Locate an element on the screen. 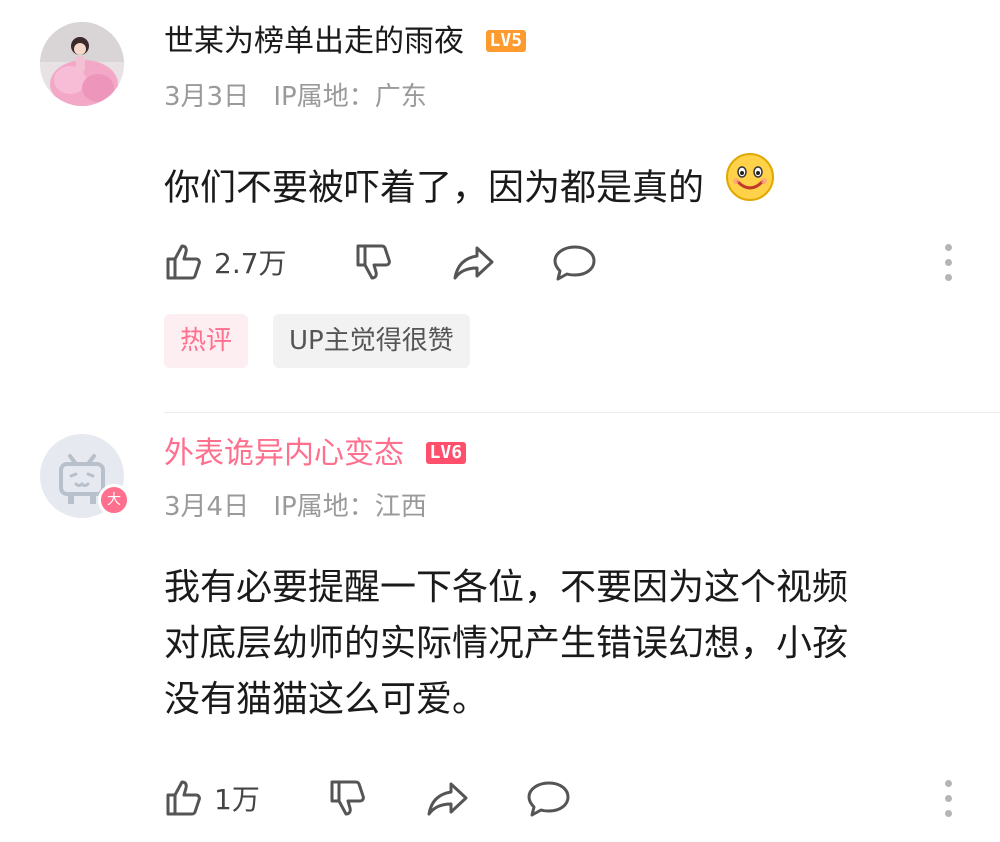 Image resolution: width=1000 pixels, height=842 pixels. avatar-badge: 大 is located at coordinates (114, 500).